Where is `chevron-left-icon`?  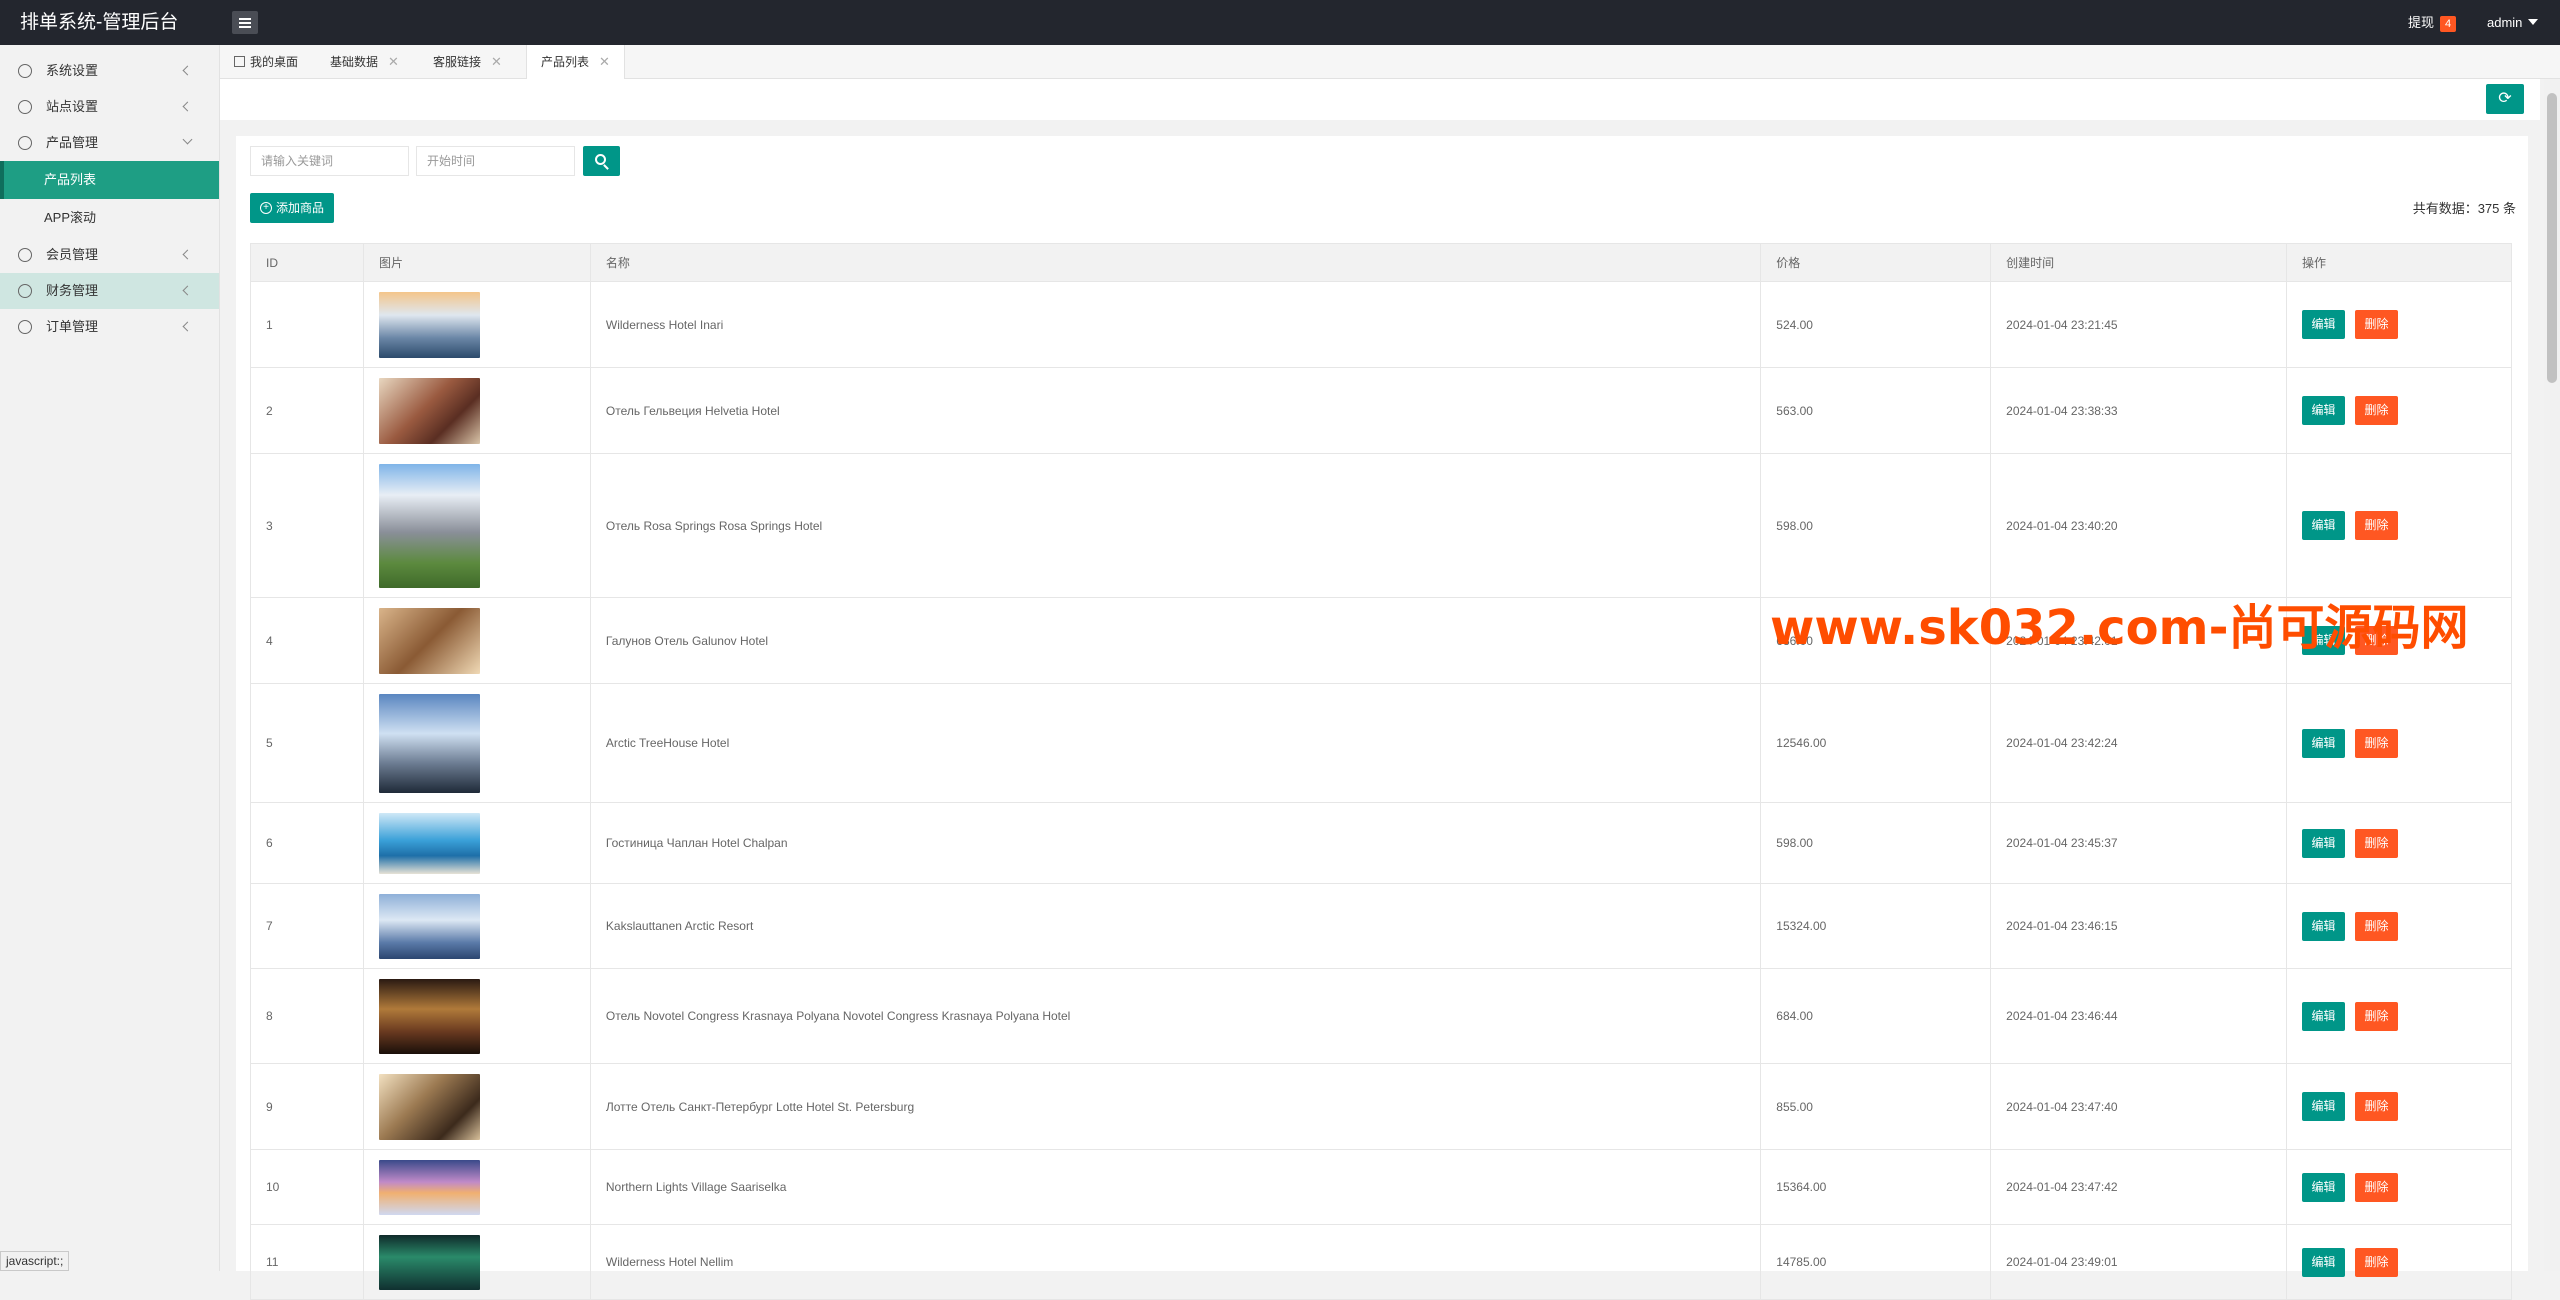 chevron-left-icon is located at coordinates (187, 254).